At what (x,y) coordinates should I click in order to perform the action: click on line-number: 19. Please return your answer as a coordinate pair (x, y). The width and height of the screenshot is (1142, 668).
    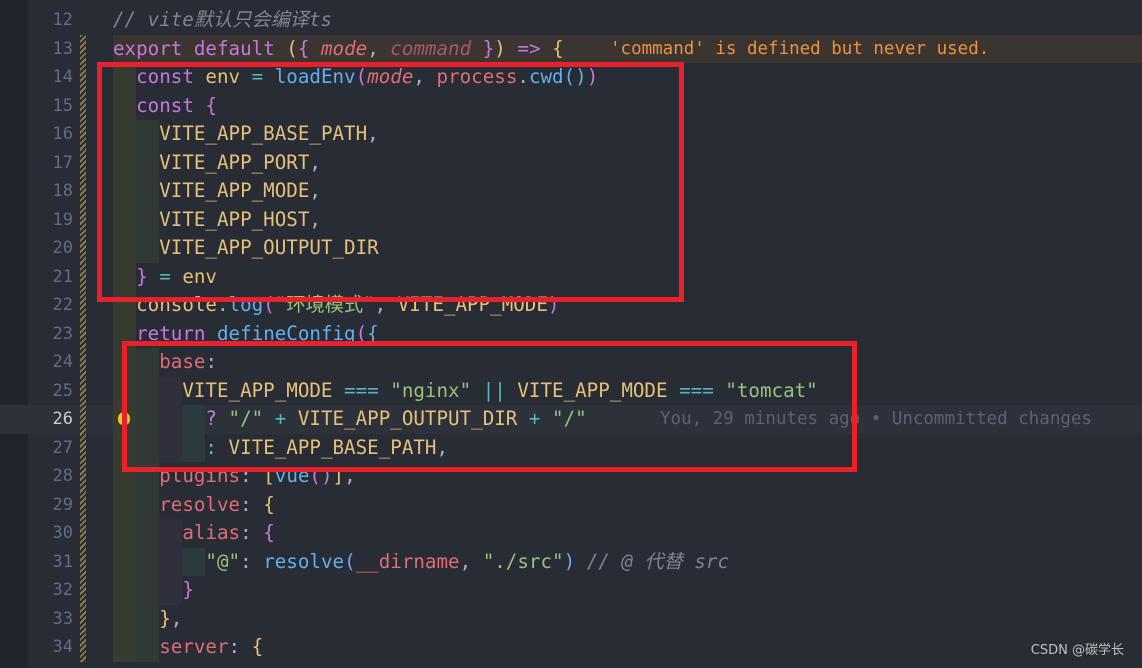
    Looking at the image, I should click on (50, 220).